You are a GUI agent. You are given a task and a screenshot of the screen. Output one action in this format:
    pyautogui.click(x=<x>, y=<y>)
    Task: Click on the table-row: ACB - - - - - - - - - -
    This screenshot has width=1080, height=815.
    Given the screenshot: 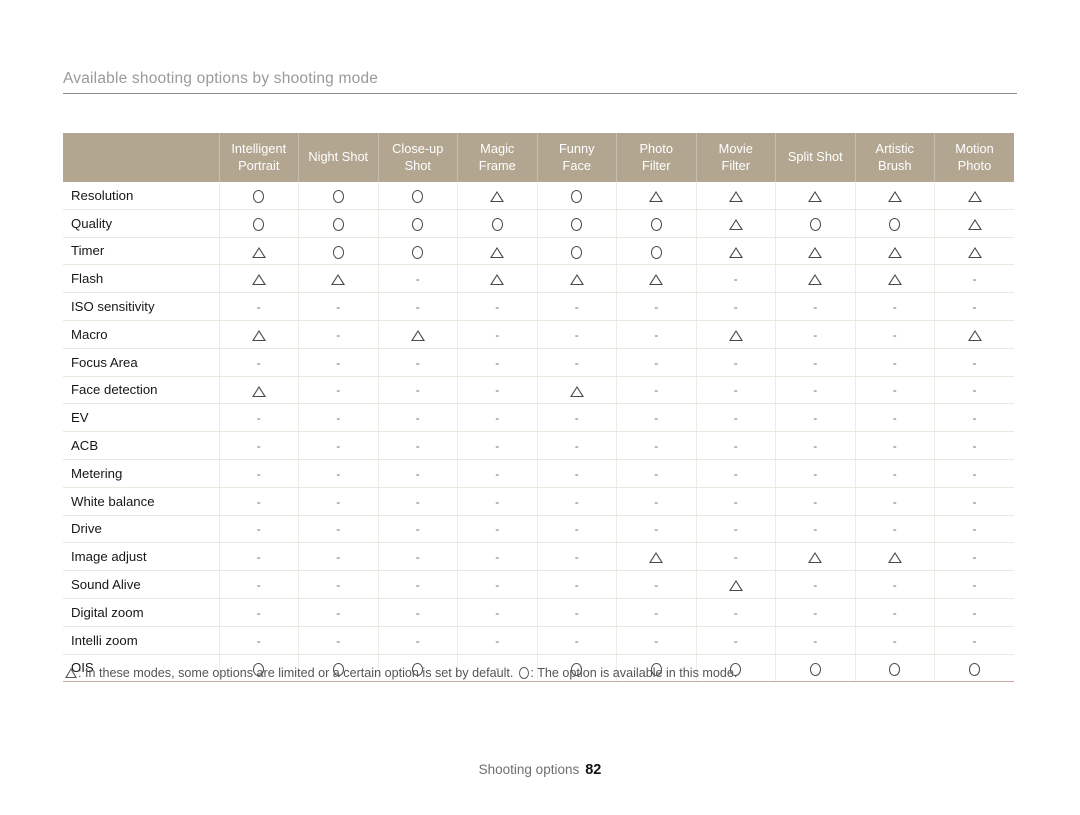 What is the action you would take?
    pyautogui.click(x=538, y=445)
    